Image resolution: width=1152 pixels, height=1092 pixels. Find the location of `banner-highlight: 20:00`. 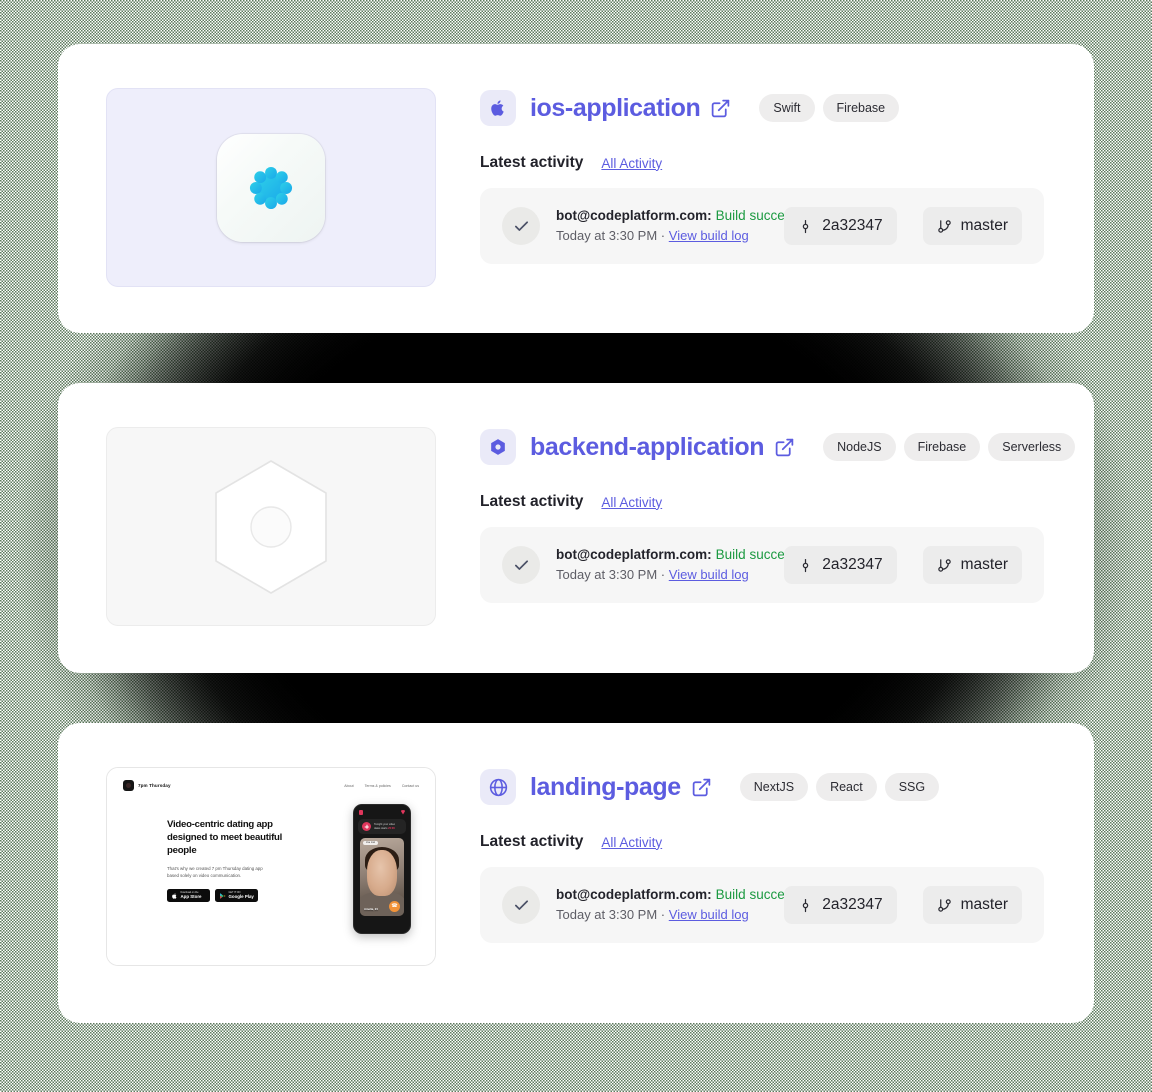

banner-highlight: 20:00 is located at coordinates (391, 828).